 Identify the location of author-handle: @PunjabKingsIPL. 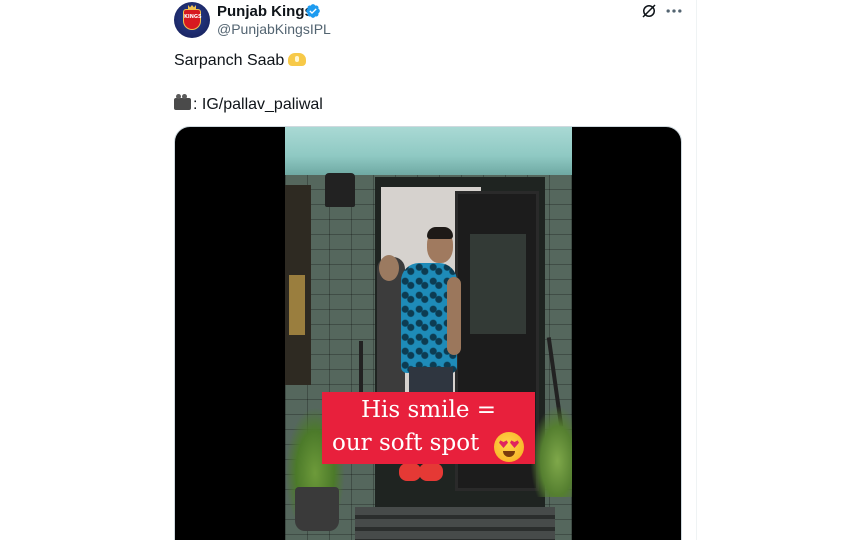
(274, 29).